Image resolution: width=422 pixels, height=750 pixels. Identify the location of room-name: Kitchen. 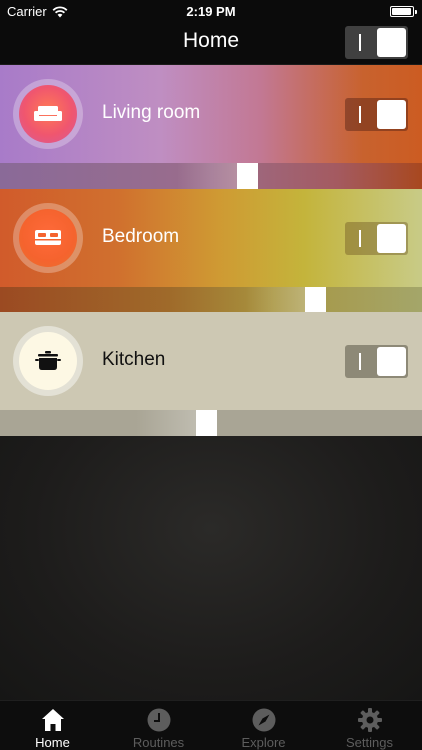
(134, 359).